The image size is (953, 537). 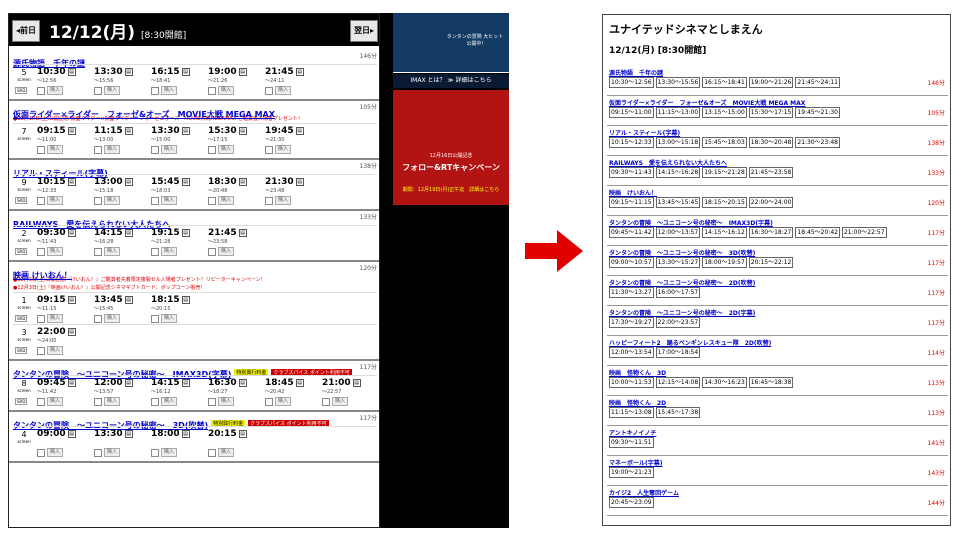 What do you see at coordinates (631, 112) in the screenshot?
I see `showtime-button: 09:15～11:00` at bounding box center [631, 112].